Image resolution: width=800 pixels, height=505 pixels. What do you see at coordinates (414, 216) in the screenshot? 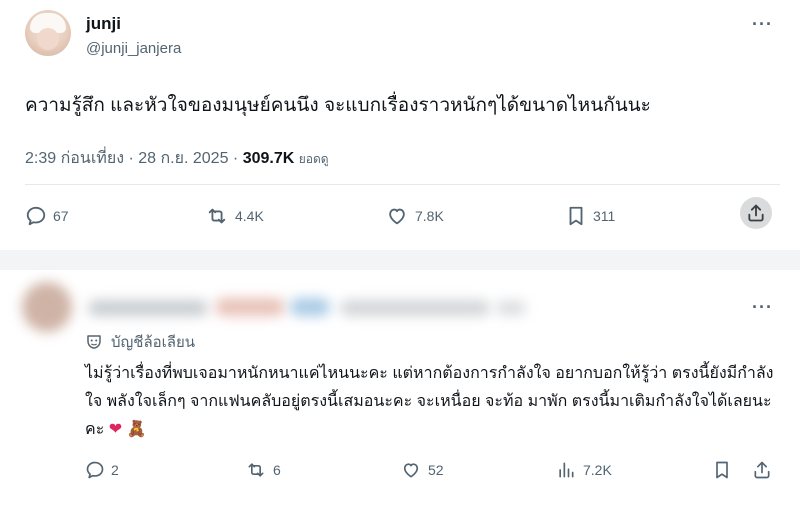
I see `like-button: 7.8K` at bounding box center [414, 216].